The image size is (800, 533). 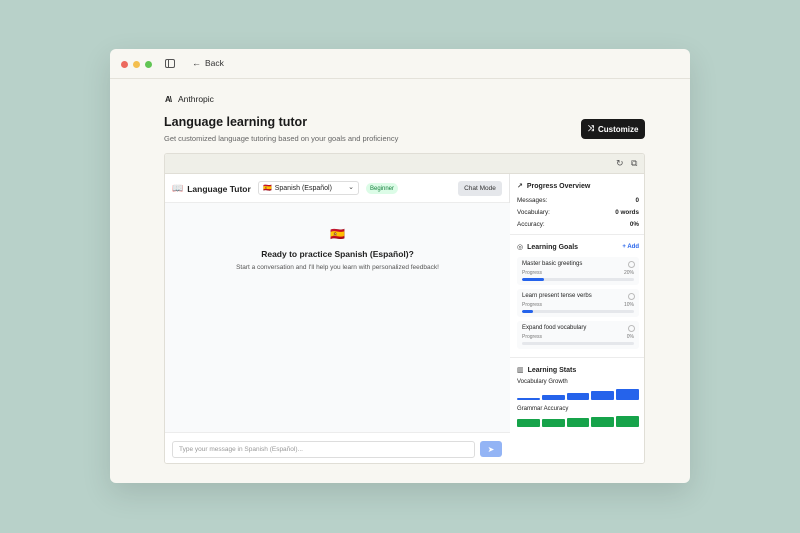 I want to click on message-input, so click(x=323, y=449).